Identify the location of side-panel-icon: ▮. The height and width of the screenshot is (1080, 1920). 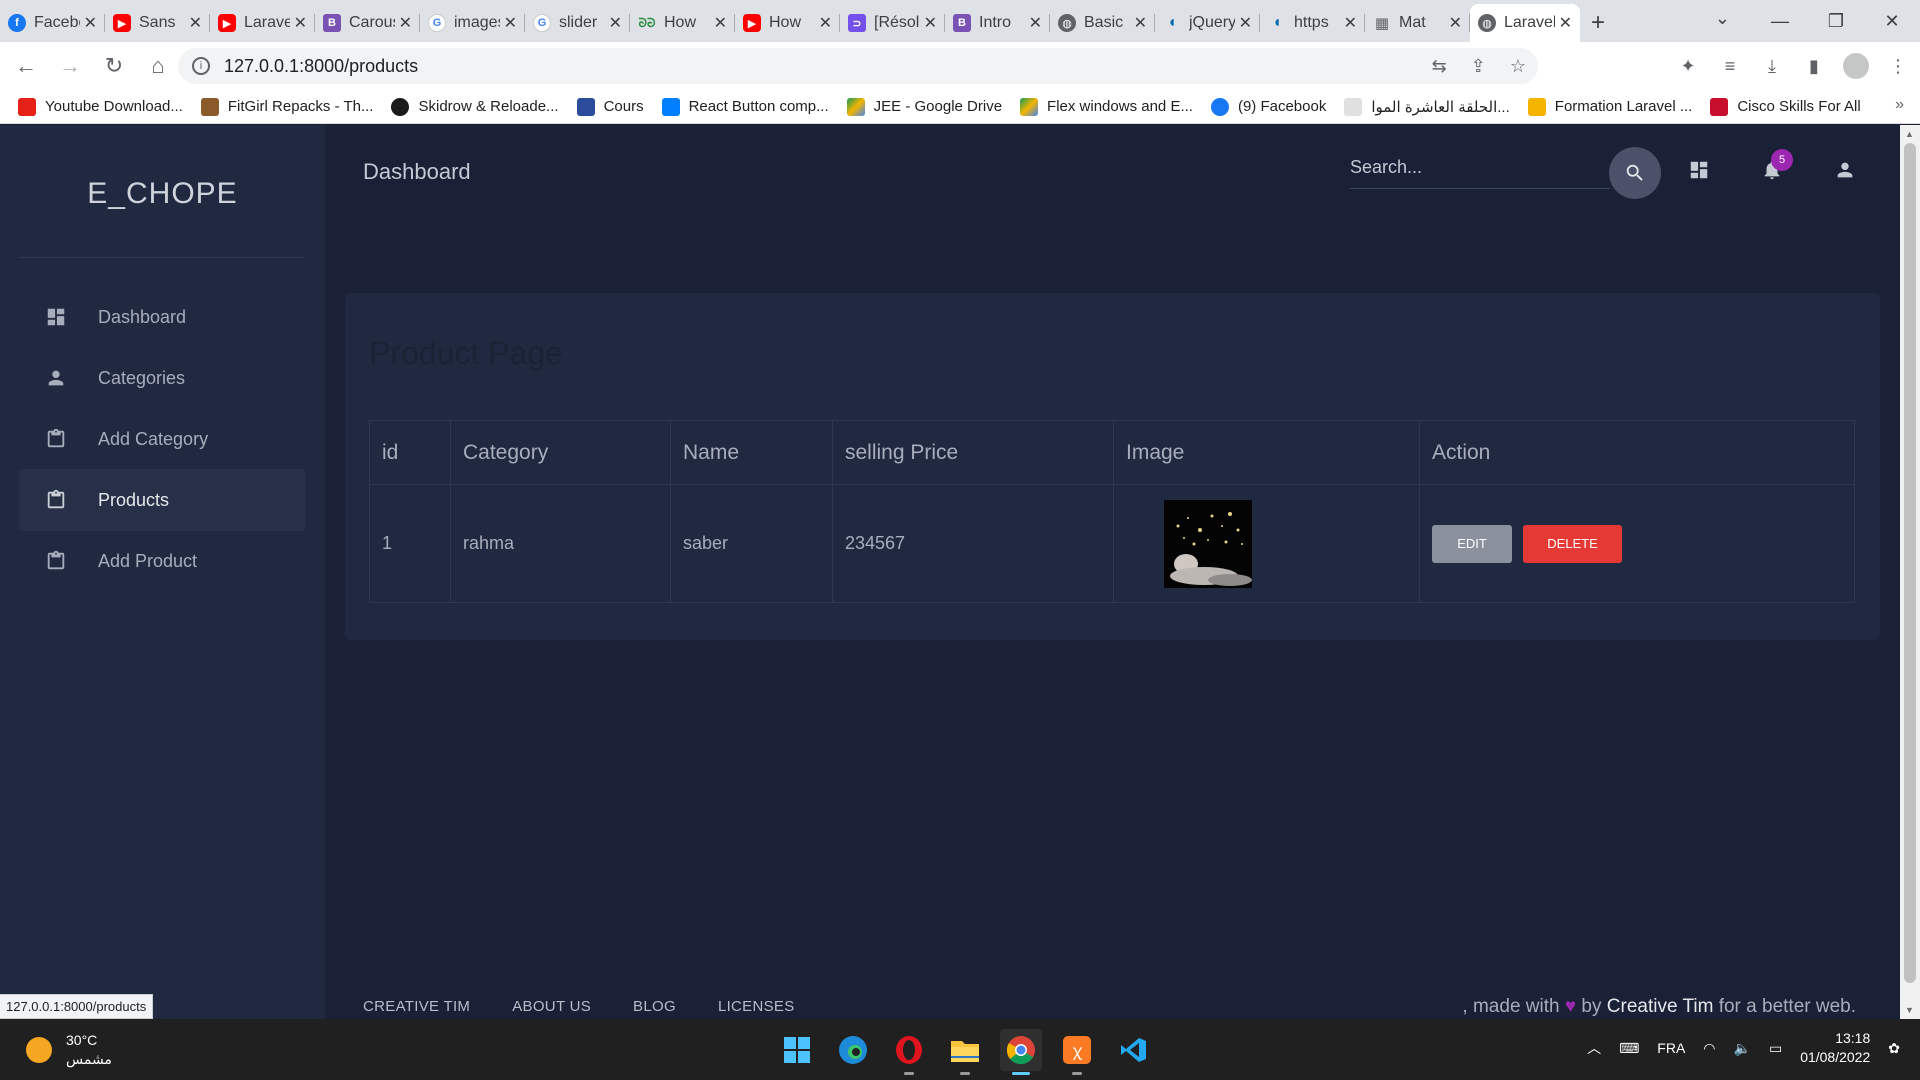
(1814, 66).